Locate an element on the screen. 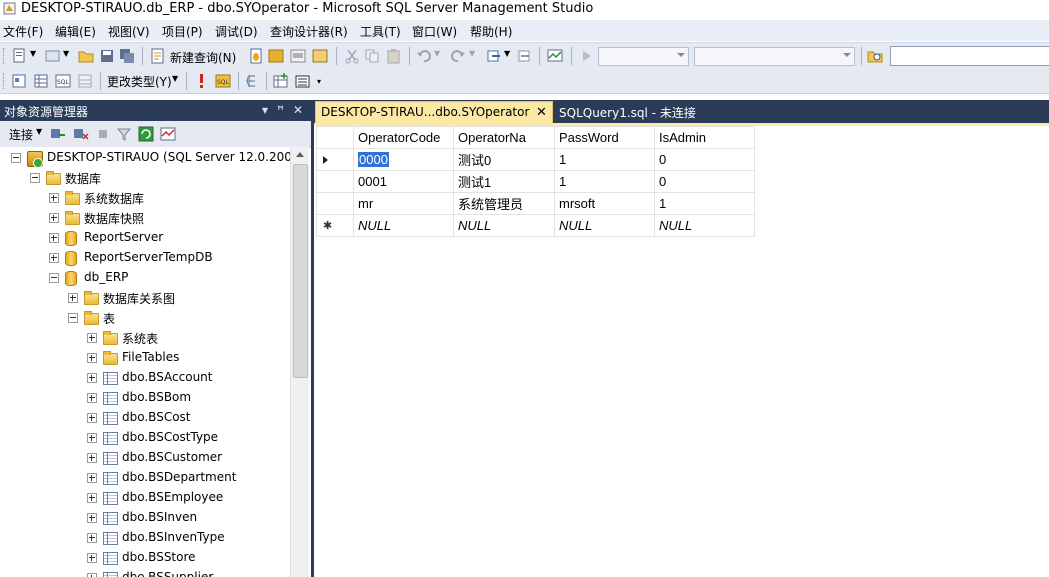 The image size is (1049, 577). xmla-query-icon is located at coordinates (320, 56).